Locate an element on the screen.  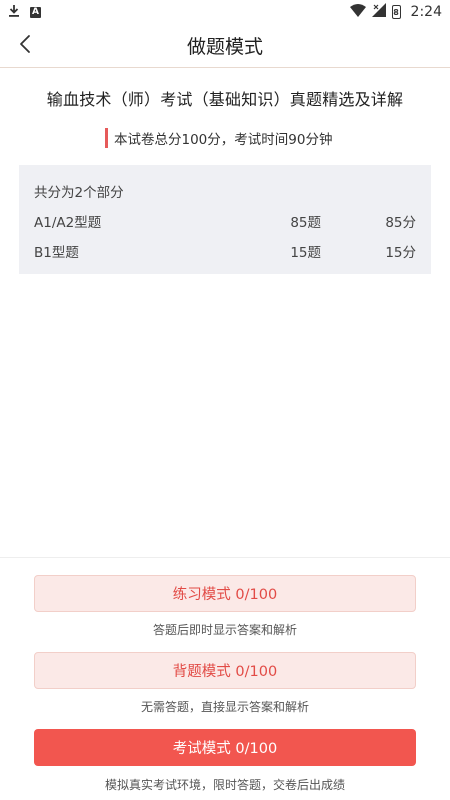
practice-mode-description: 答题后即时显示答案和解析 is located at coordinates (224, 630).